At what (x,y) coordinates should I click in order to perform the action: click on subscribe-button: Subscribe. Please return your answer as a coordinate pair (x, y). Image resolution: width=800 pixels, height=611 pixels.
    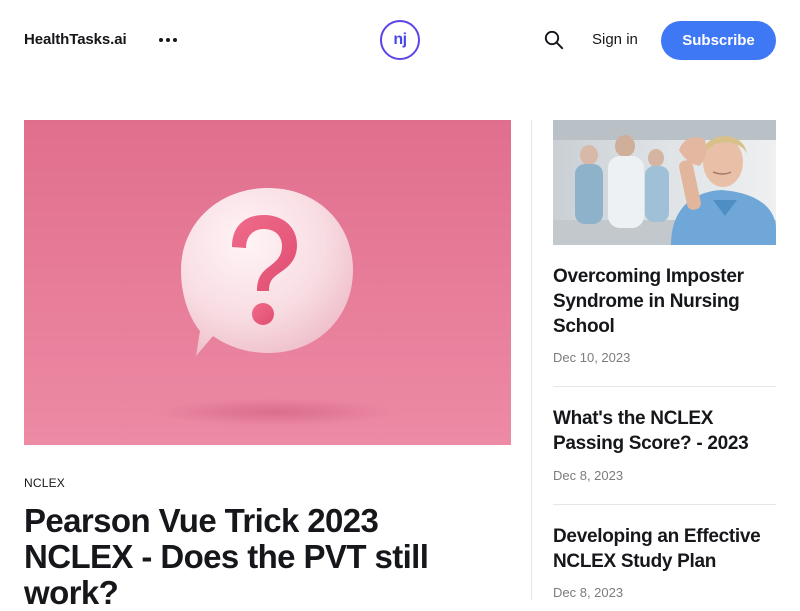
    Looking at the image, I should click on (718, 40).